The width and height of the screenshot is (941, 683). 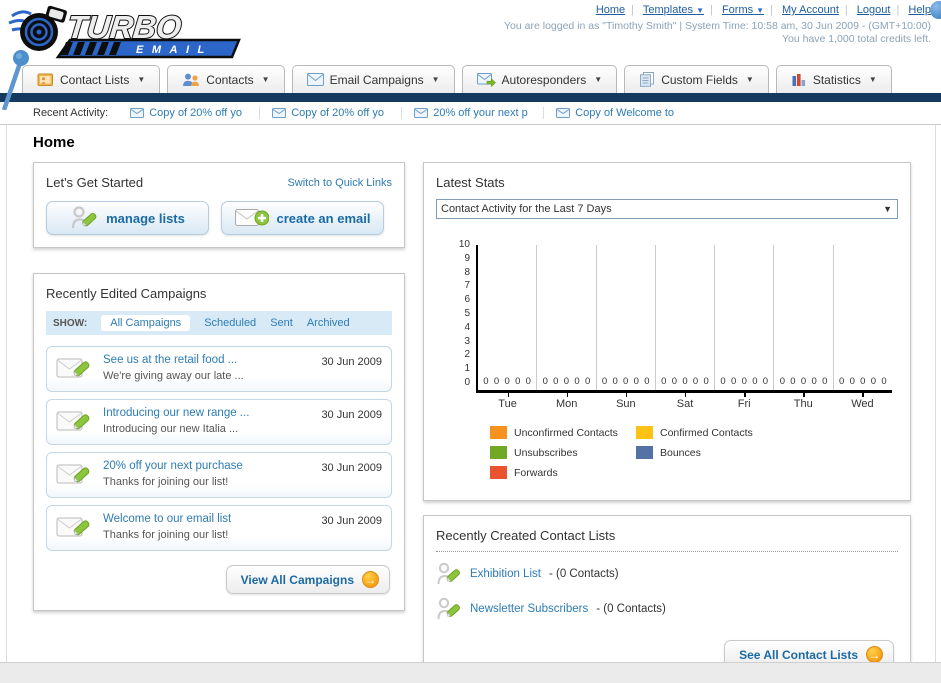 What do you see at coordinates (610, 10) in the screenshot?
I see `link-home: Home` at bounding box center [610, 10].